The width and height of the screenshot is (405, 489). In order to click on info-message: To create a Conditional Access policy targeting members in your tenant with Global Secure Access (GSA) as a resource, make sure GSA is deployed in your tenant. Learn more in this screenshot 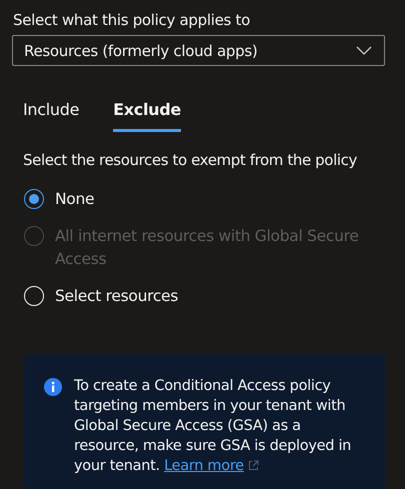, I will do `click(213, 426)`.